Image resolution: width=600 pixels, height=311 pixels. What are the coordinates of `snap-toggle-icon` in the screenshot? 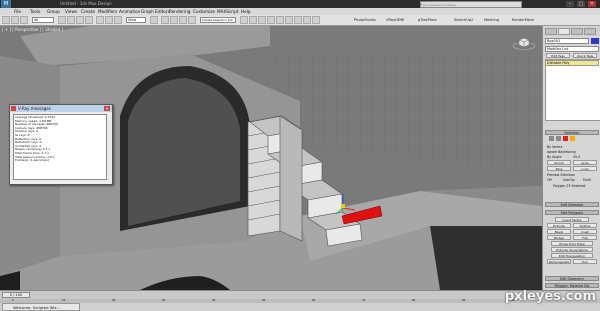 It's located at (165, 20).